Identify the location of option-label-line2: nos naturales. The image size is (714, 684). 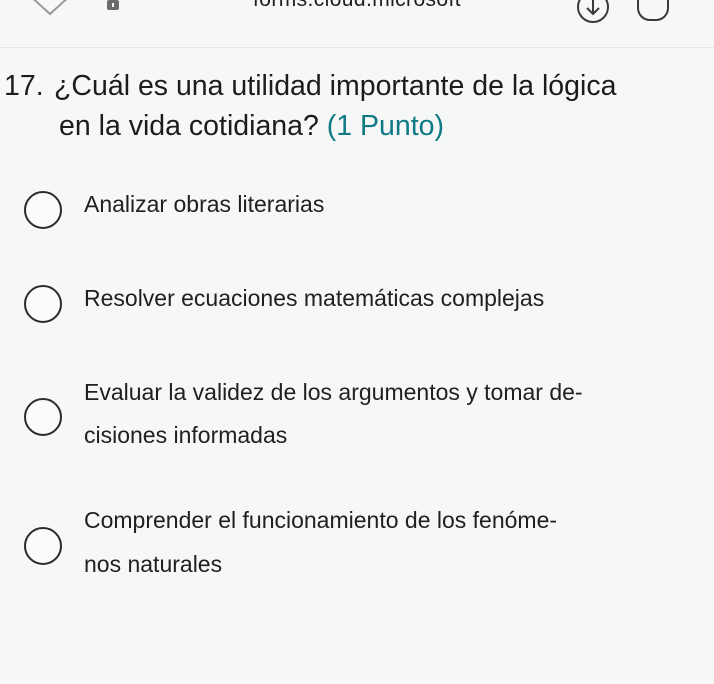
(153, 564).